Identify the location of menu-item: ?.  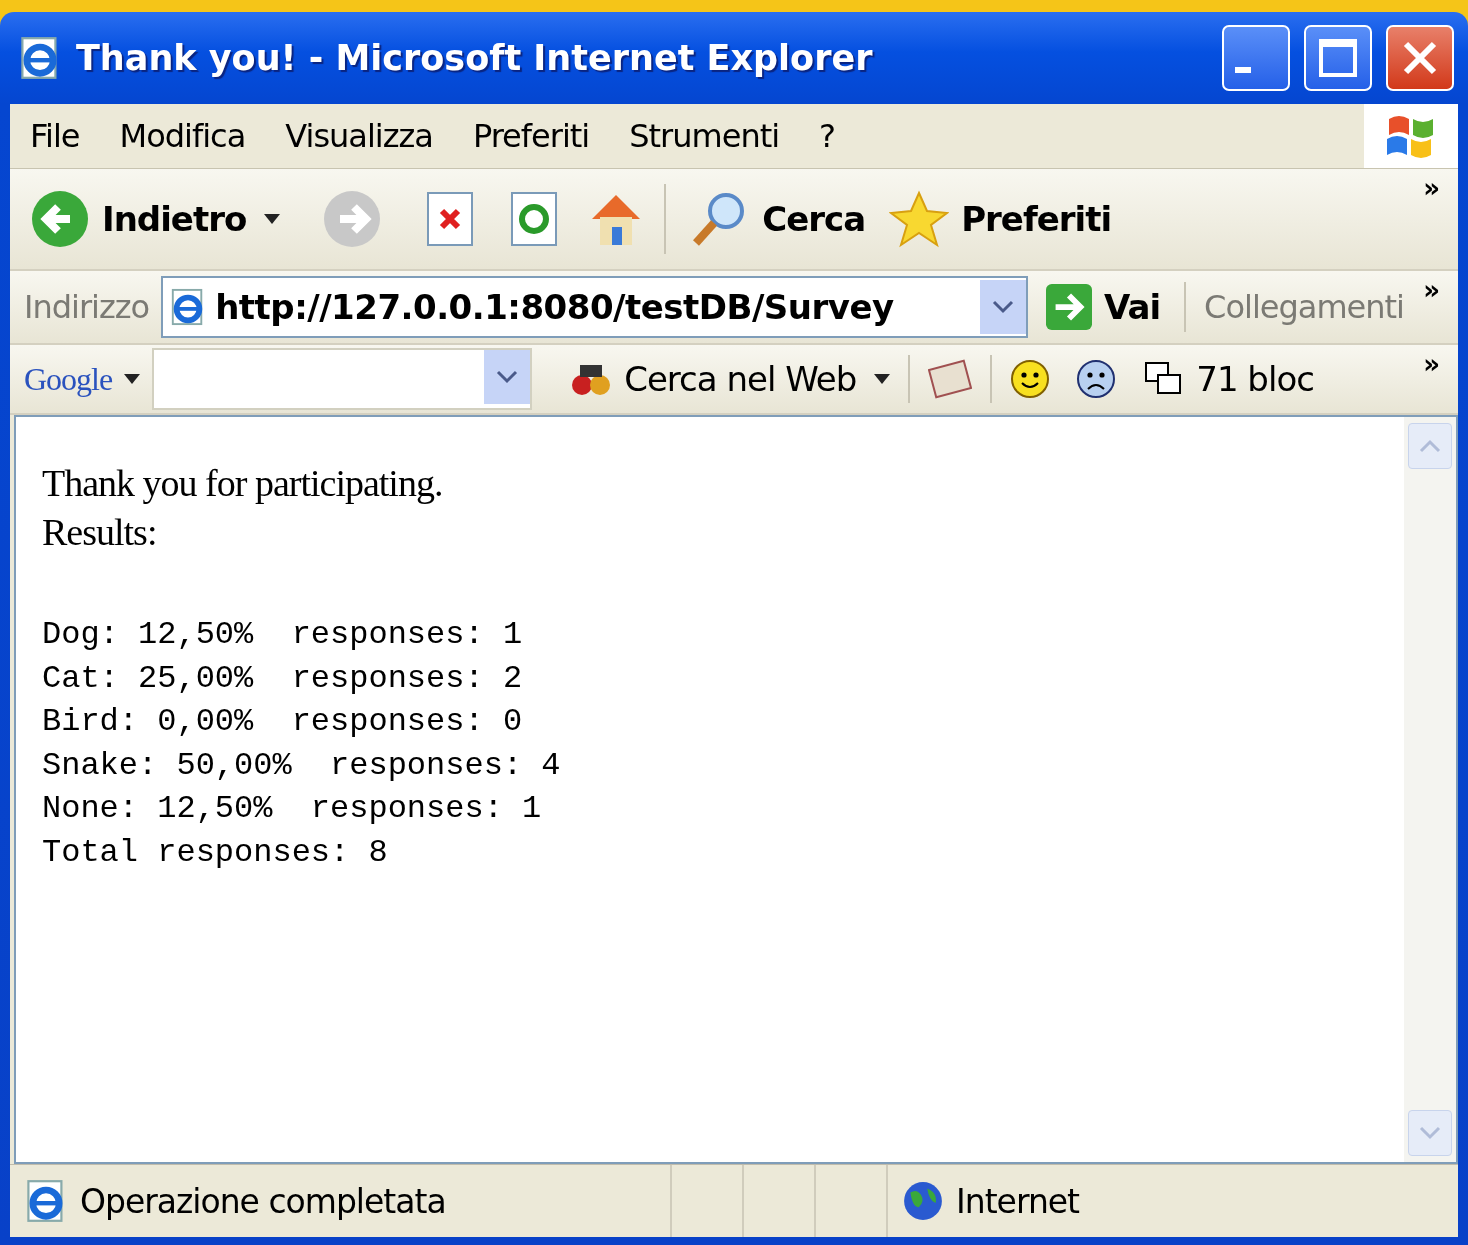
(827, 136).